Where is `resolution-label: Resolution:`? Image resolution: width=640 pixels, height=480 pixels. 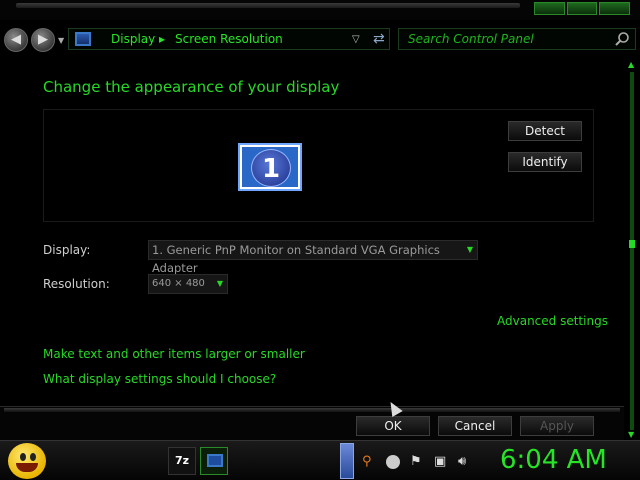
resolution-label: Resolution: is located at coordinates (76, 284).